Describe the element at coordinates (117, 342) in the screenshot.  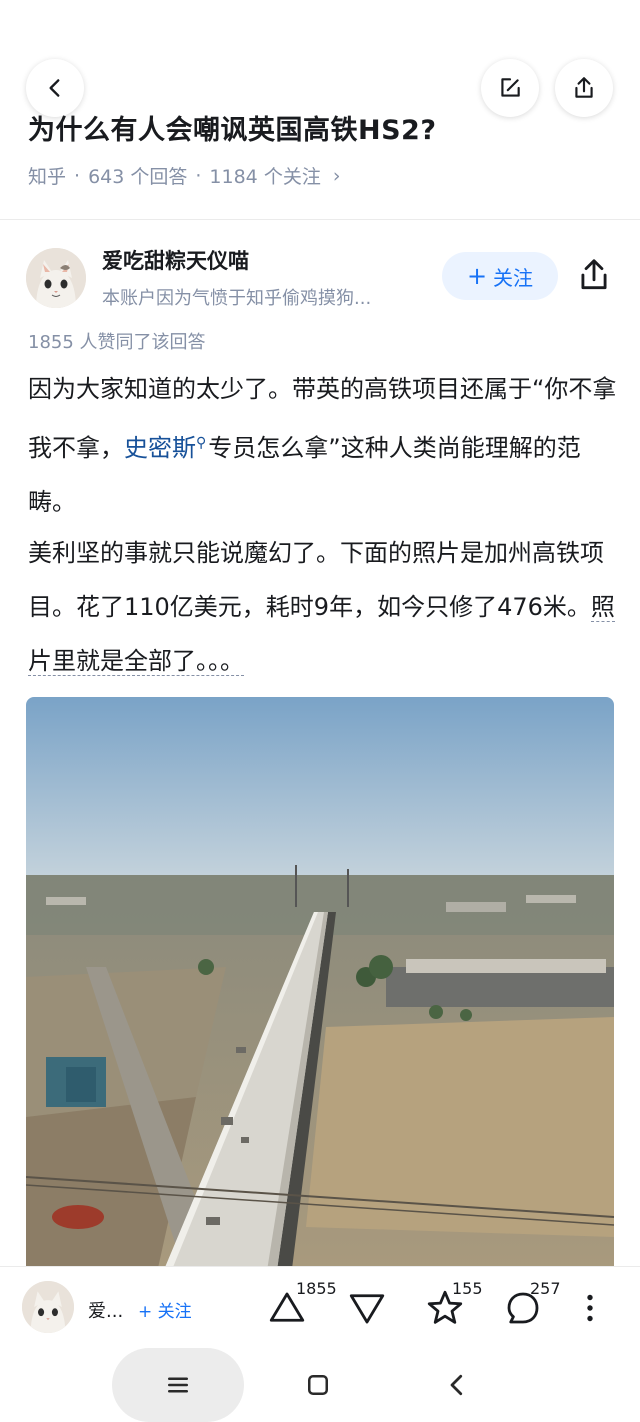
I see `likes-line: 1855 人赞同了该回答` at that location.